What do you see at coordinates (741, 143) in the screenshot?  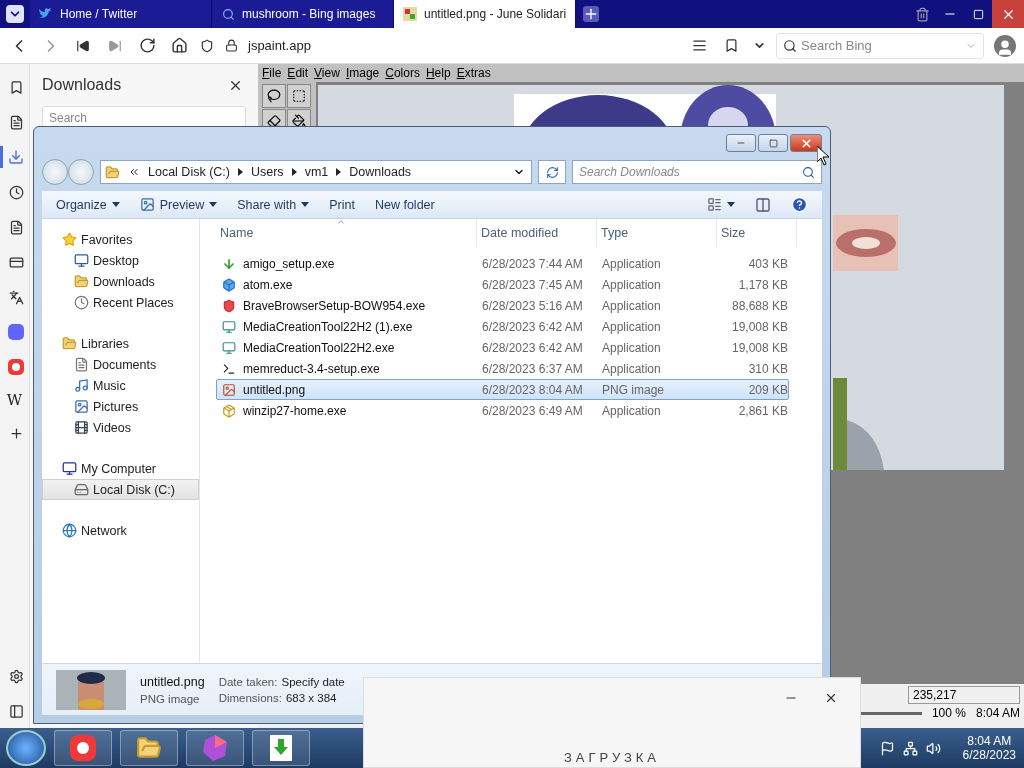 I see `minimize-button` at bounding box center [741, 143].